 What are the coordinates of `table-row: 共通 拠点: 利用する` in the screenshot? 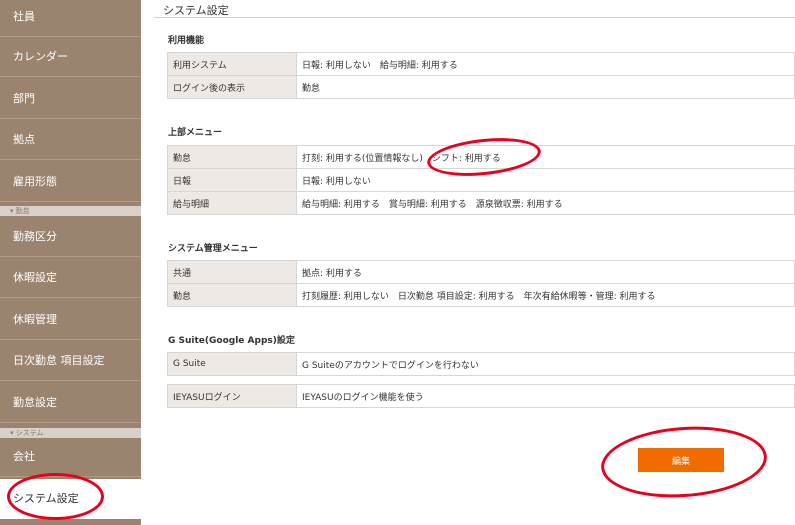 It's located at (481, 272).